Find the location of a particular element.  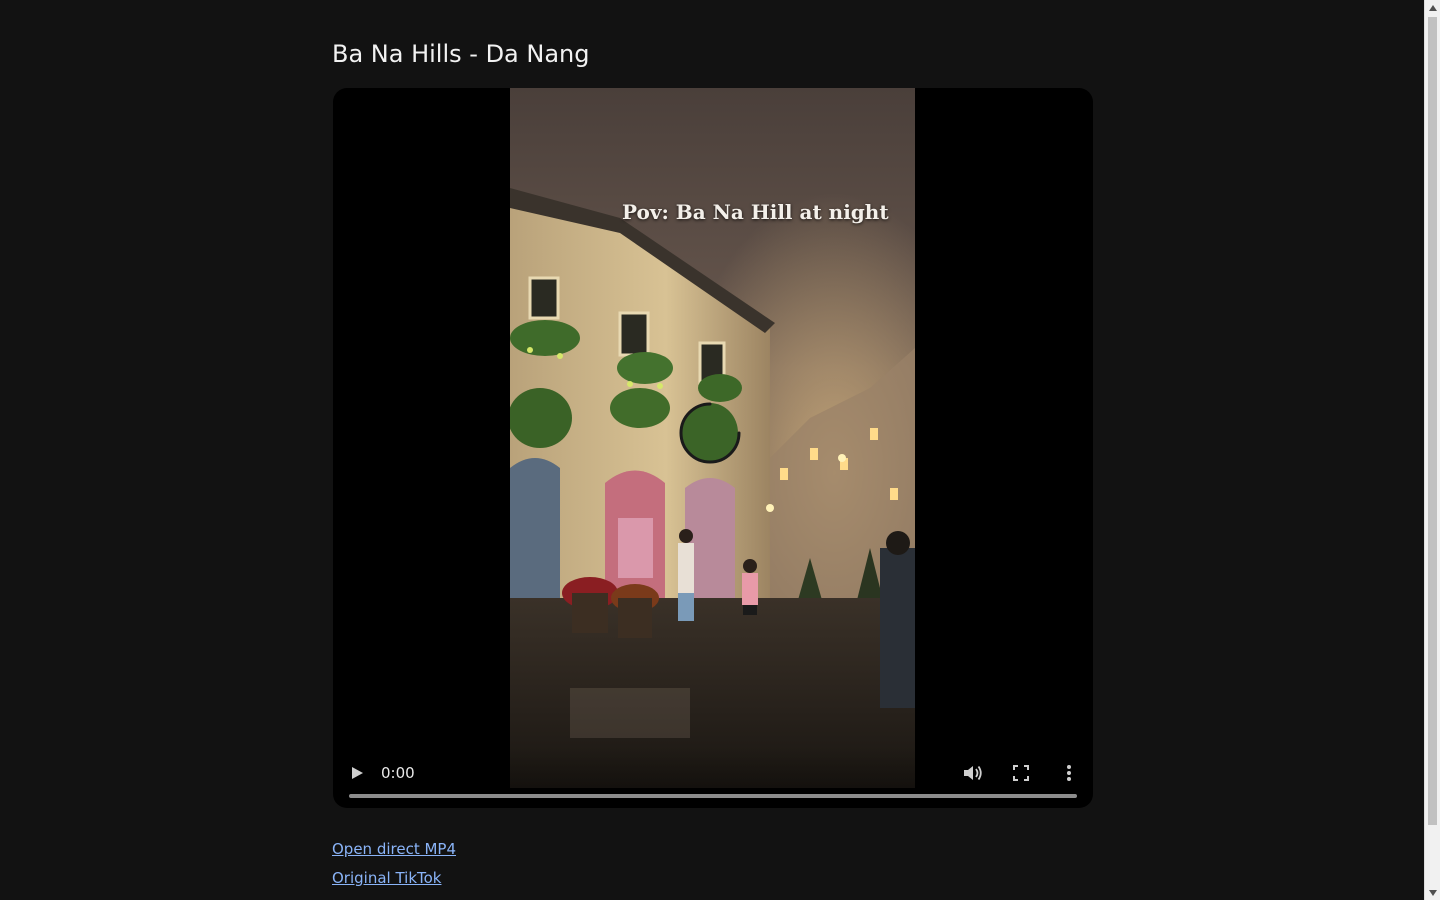

fullscreen-icon is located at coordinates (1021, 773).